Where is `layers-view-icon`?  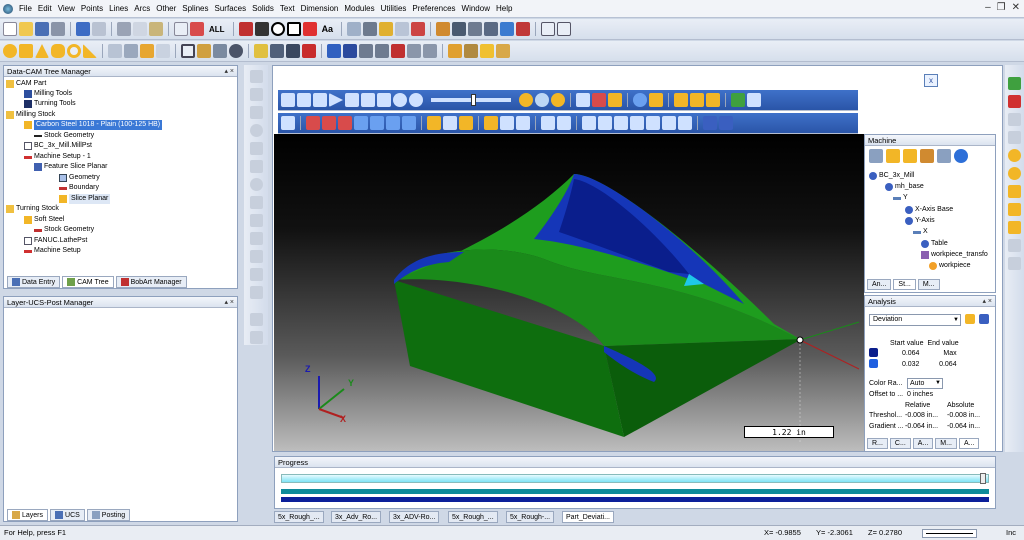 layers-view-icon is located at coordinates (523, 123).